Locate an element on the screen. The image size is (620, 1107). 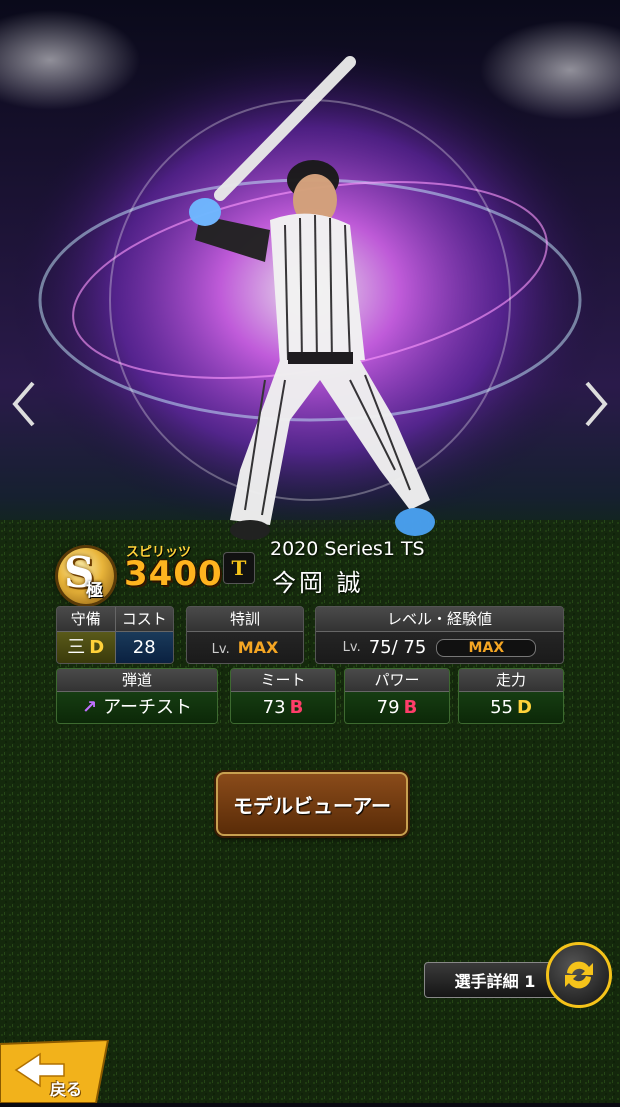
rank-sub-label: 極 is located at coordinates (94, 591).